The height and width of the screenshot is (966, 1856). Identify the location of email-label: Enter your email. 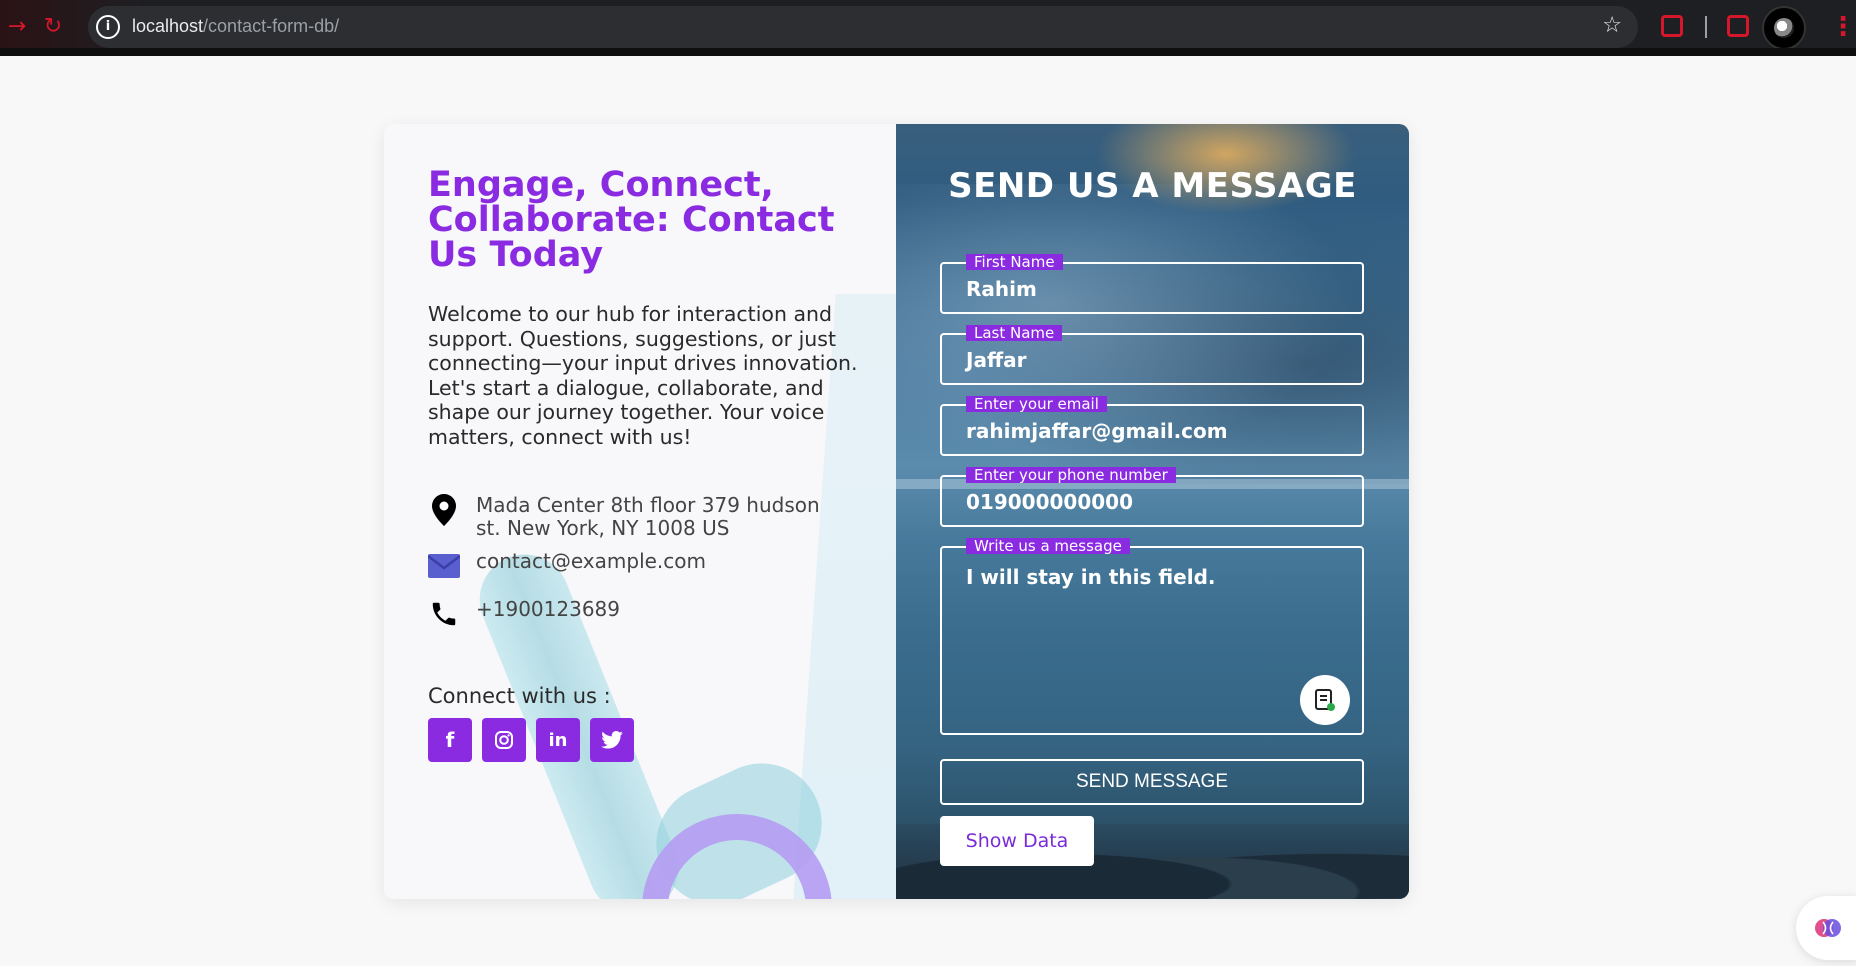
(1036, 404).